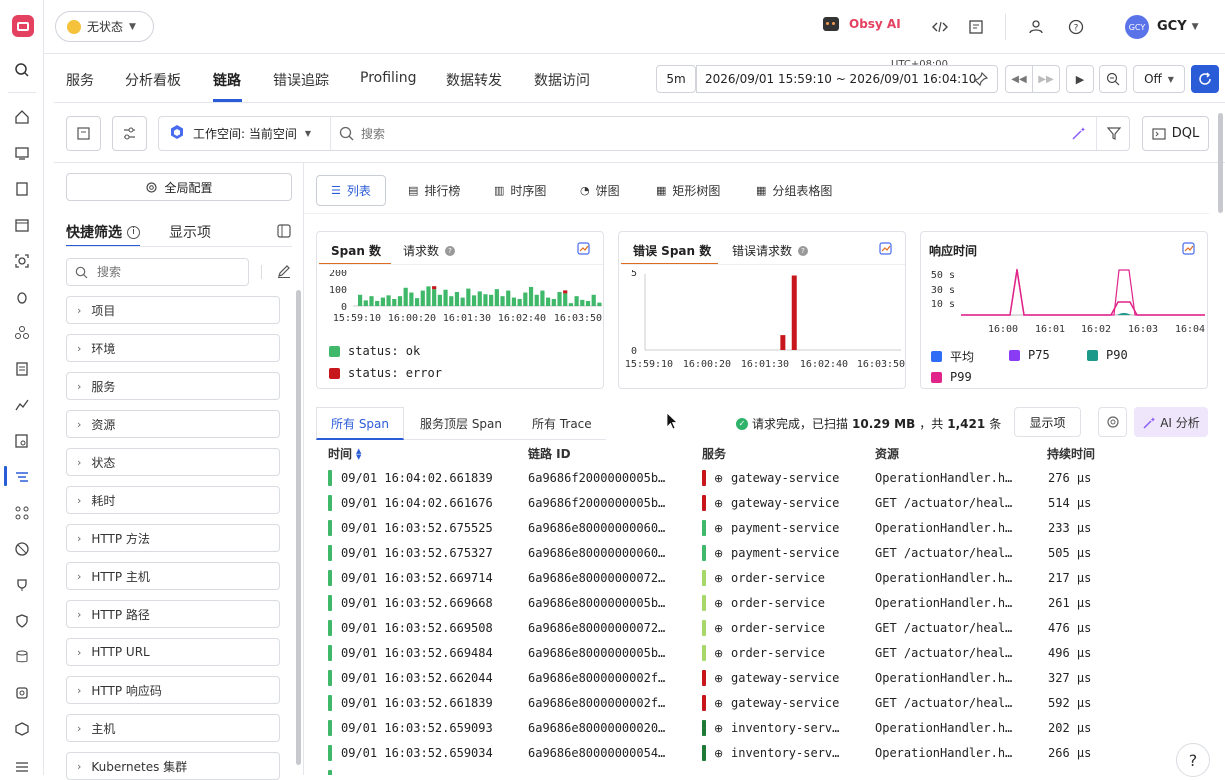 The width and height of the screenshot is (1225, 780). What do you see at coordinates (1107, 355) in the screenshot?
I see `legend-p90: P90` at bounding box center [1107, 355].